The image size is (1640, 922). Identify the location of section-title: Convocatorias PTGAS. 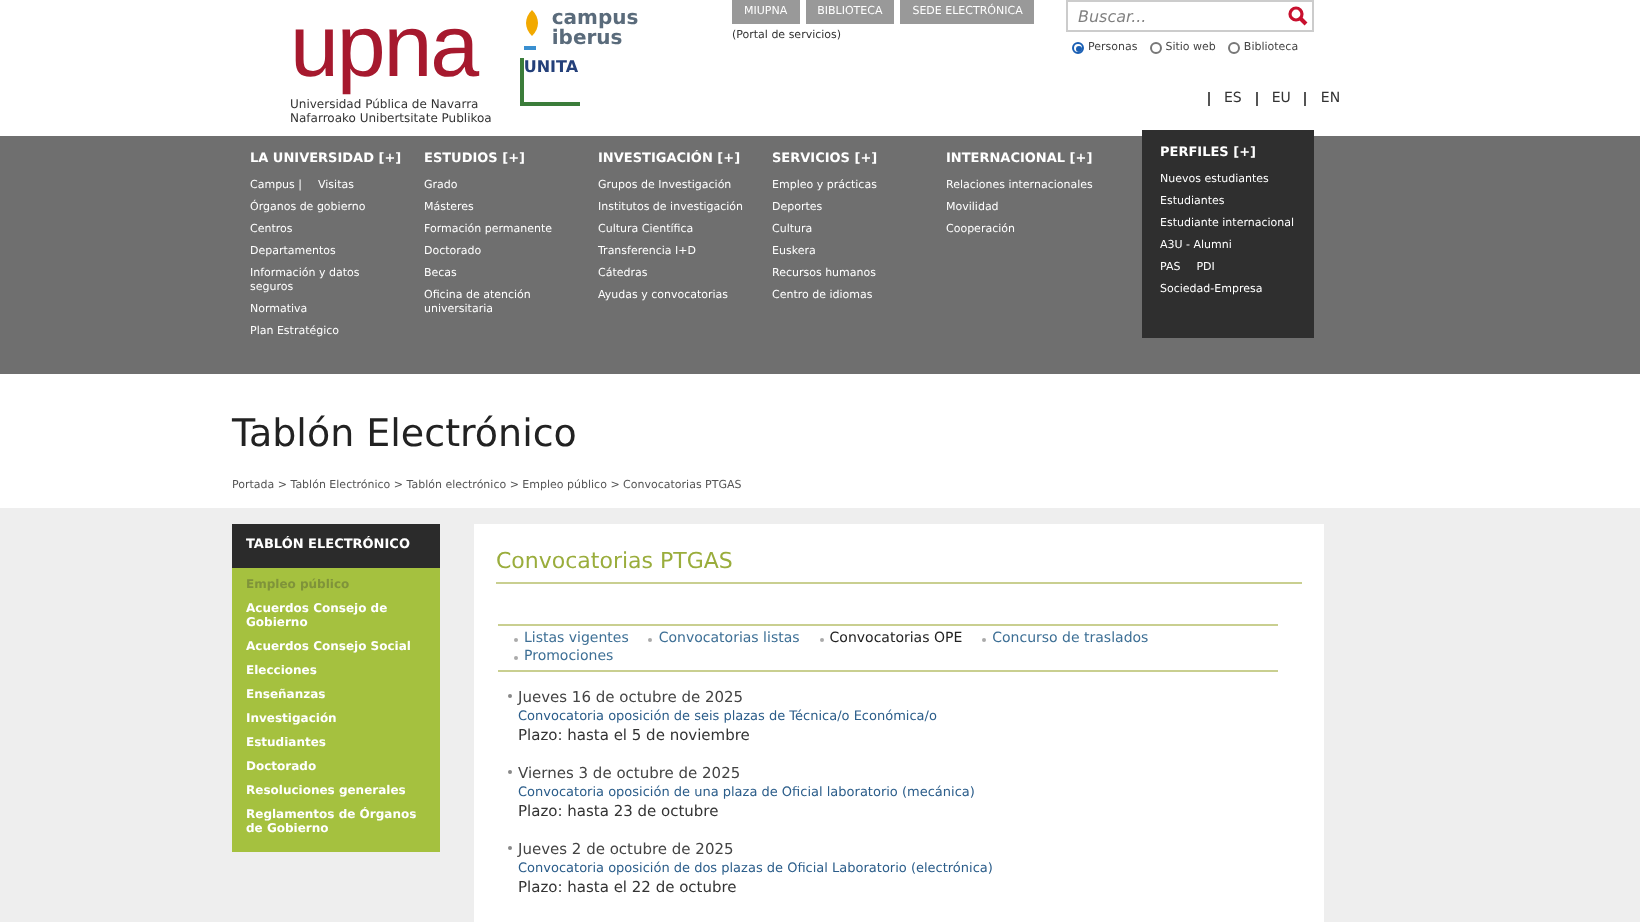
(899, 566).